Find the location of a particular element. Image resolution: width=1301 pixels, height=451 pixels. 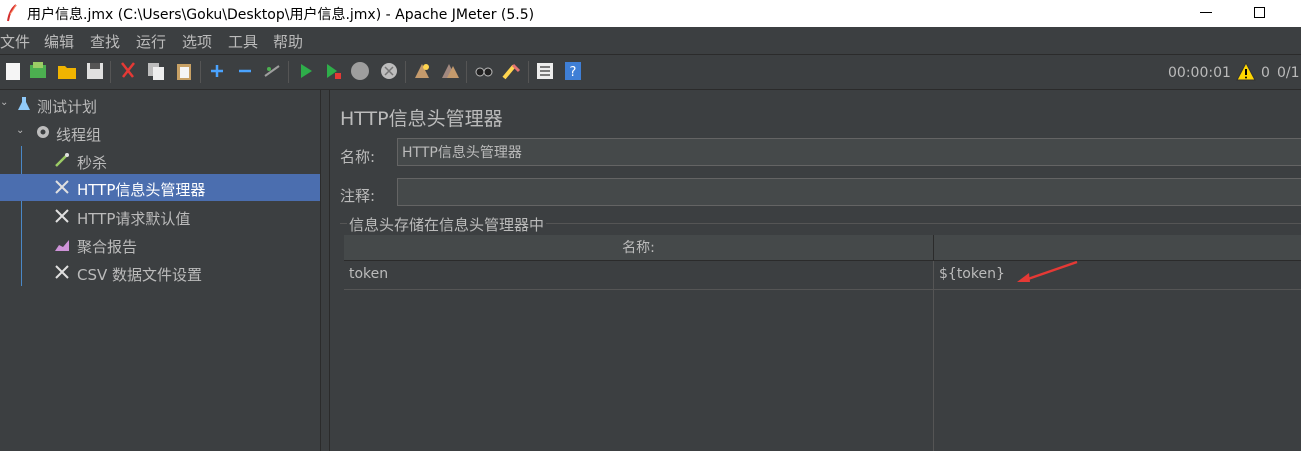

active-threads: 0/1 is located at coordinates (1288, 73).